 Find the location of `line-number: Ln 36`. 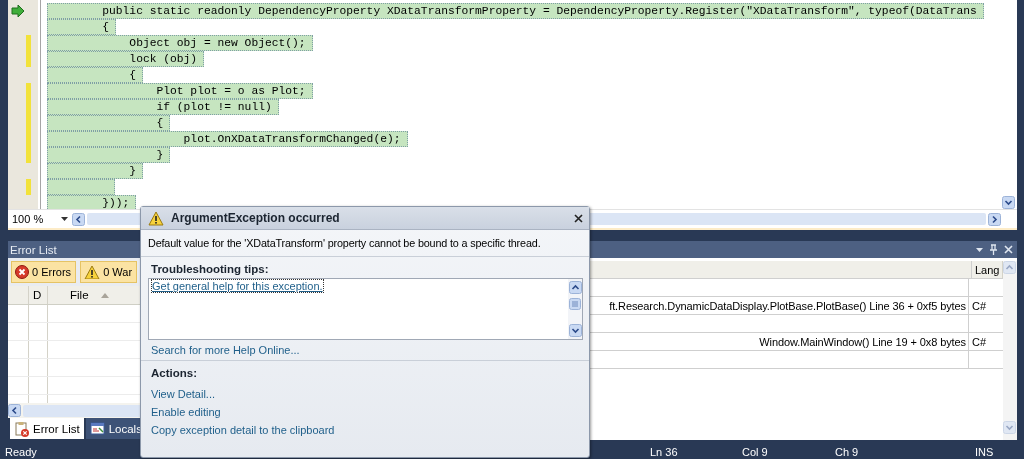

line-number: Ln 36 is located at coordinates (664, 451).